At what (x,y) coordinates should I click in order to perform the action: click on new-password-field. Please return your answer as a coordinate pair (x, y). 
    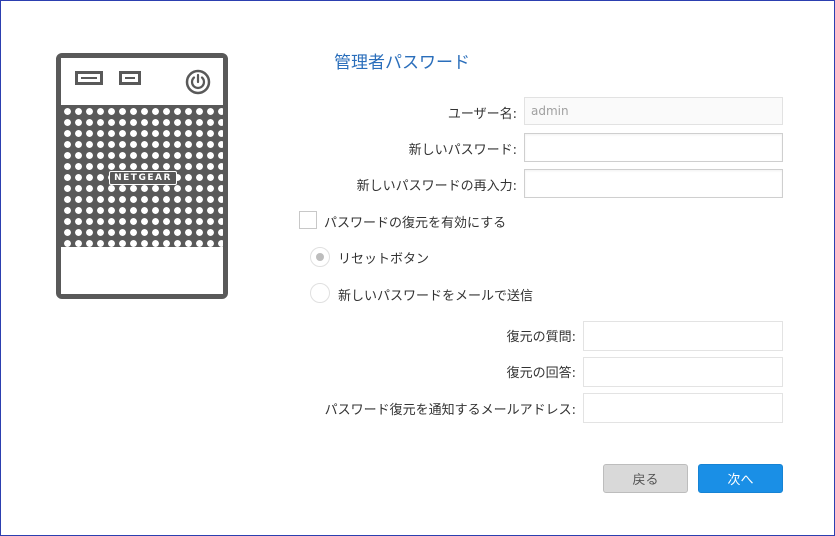
    Looking at the image, I should click on (653, 147).